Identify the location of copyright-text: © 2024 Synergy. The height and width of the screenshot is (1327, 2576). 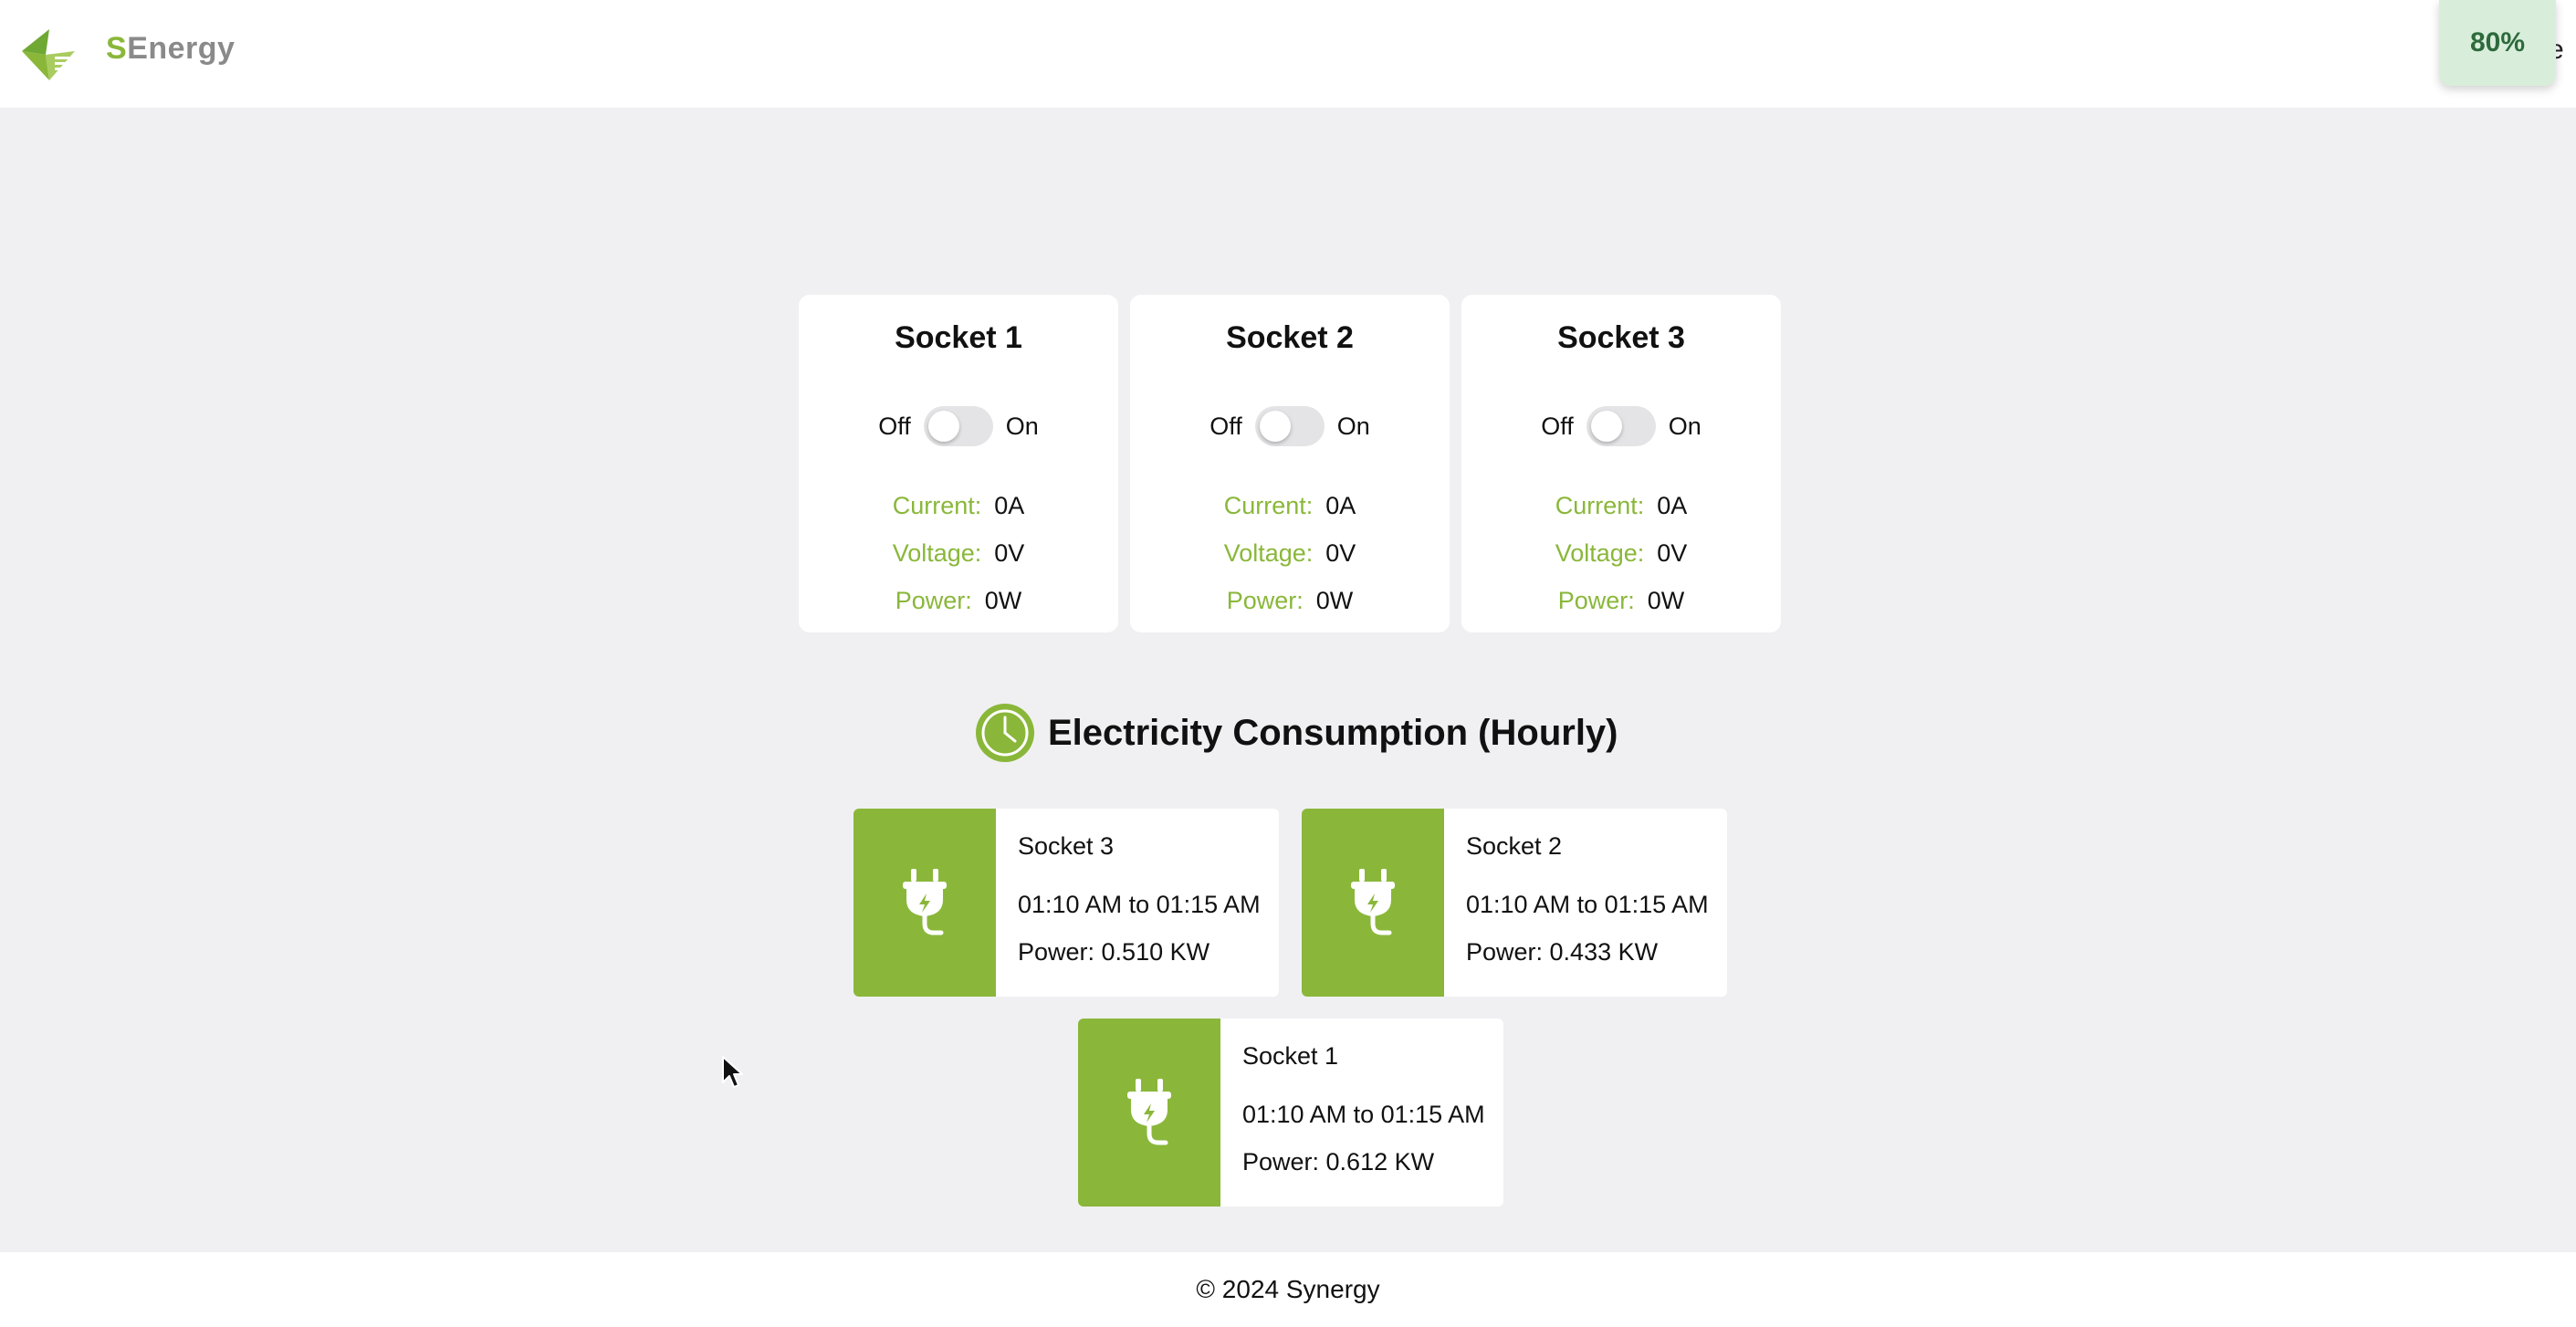
(1288, 1289).